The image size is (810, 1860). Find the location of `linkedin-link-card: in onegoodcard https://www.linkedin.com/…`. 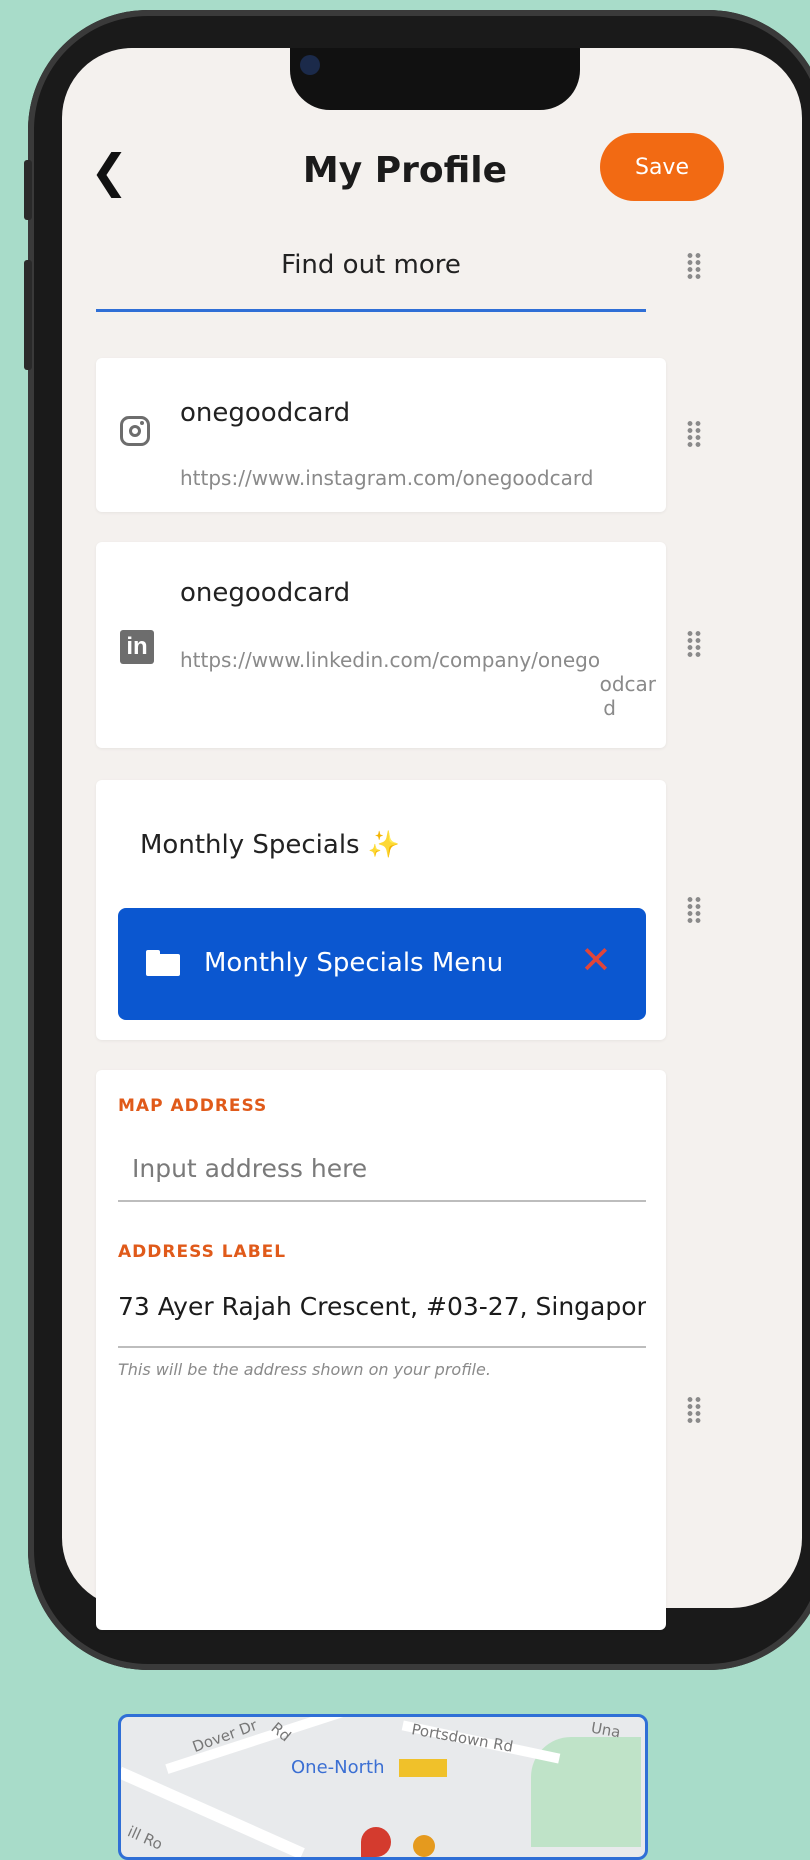

linkedin-link-card: in onegoodcard https://www.linkedin.com/… is located at coordinates (381, 645).